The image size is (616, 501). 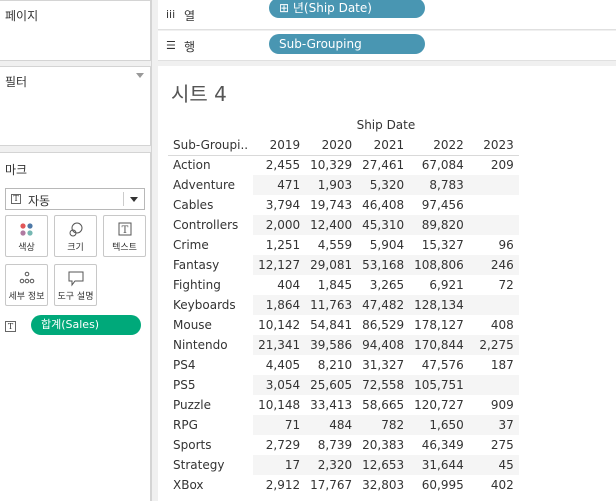 I want to click on row-label: Fantasy, so click(x=210, y=265).